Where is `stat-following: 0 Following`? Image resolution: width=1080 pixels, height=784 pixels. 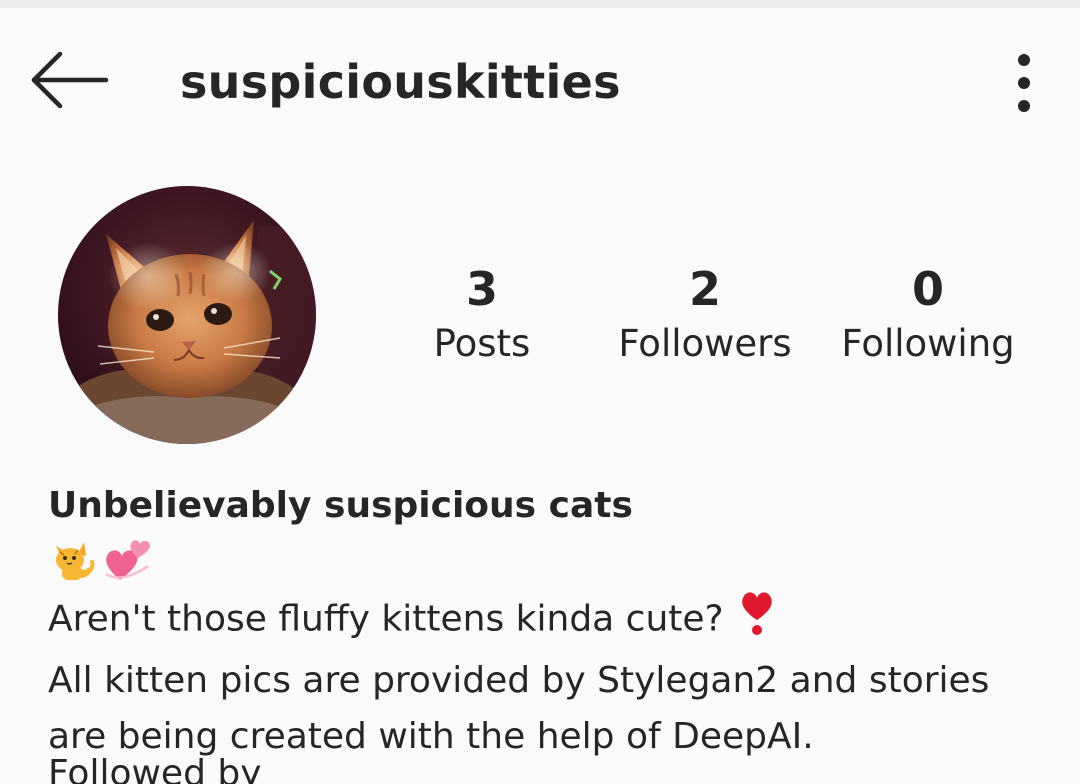 stat-following: 0 Following is located at coordinates (928, 313).